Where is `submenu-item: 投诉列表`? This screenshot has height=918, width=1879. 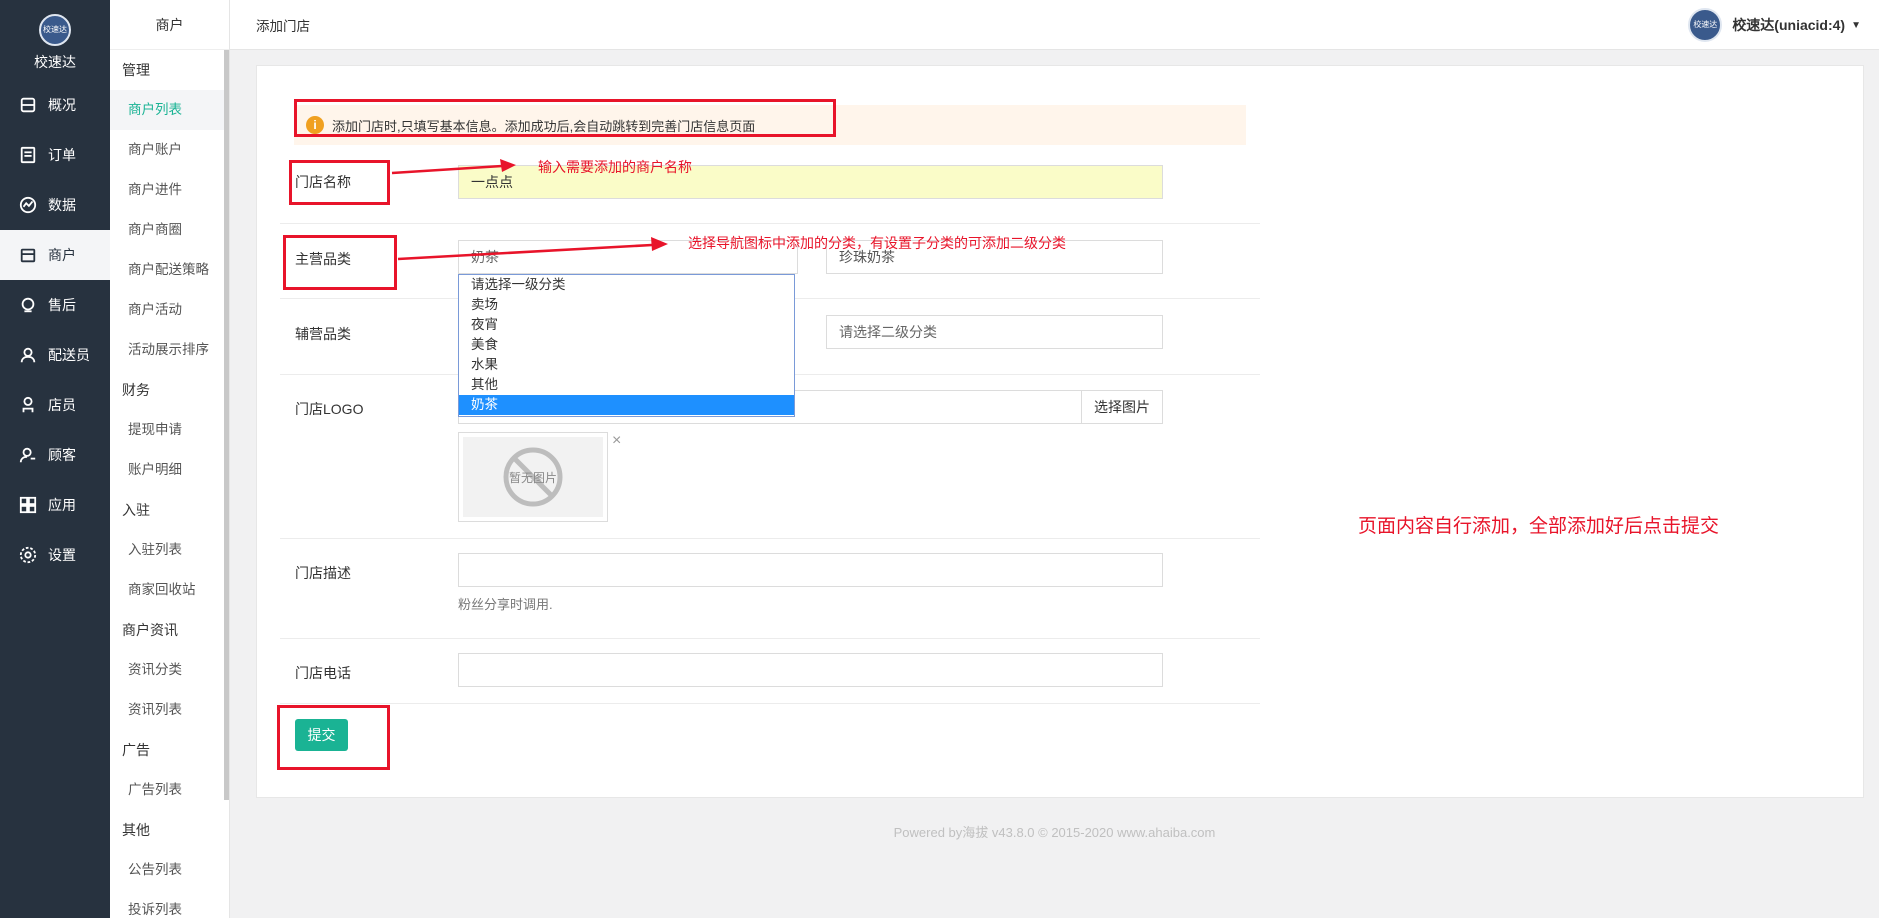
submenu-item: 投诉列表 is located at coordinates (169, 904).